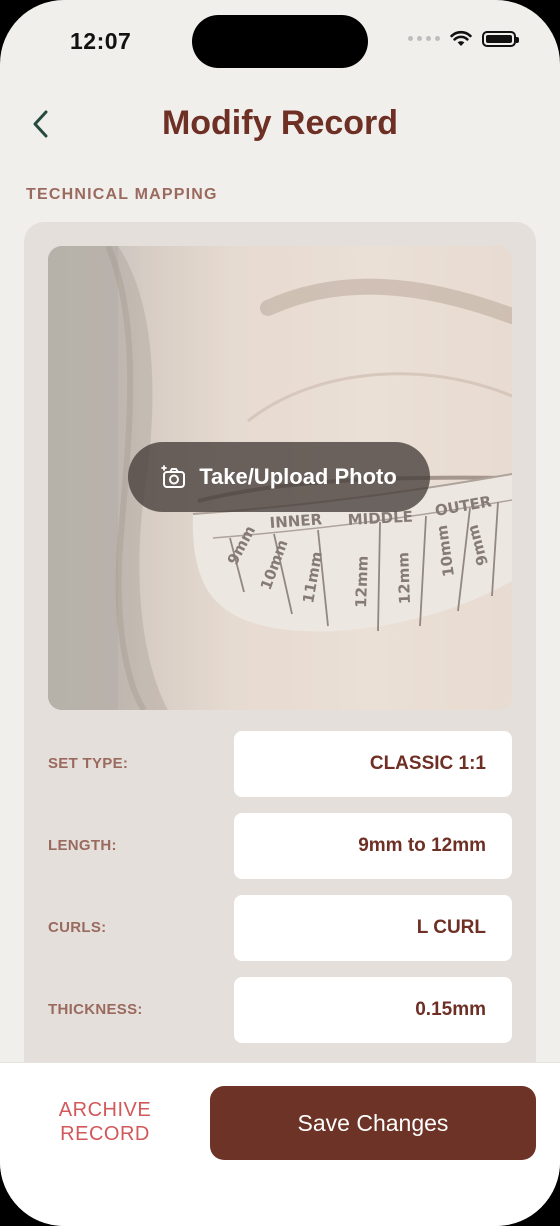  Describe the element at coordinates (373, 846) in the screenshot. I see `length-field: 9mm to 12mm` at that location.